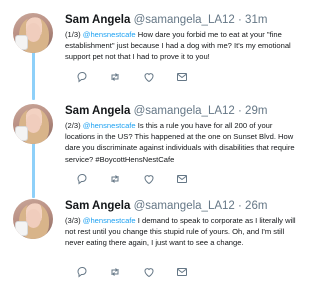 Image resolution: width=320 pixels, height=282 pixels. What do you see at coordinates (256, 206) in the screenshot?
I see `timestamp: 26m` at bounding box center [256, 206].